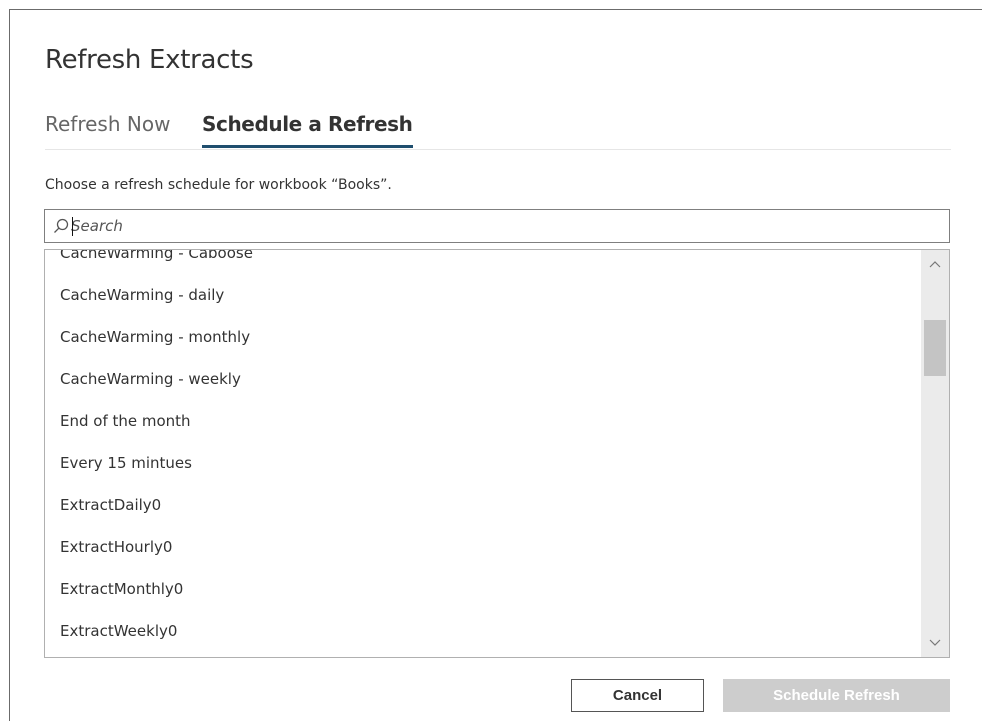 The image size is (982, 721). I want to click on list-item: ExtractWeekly0, so click(480, 631).